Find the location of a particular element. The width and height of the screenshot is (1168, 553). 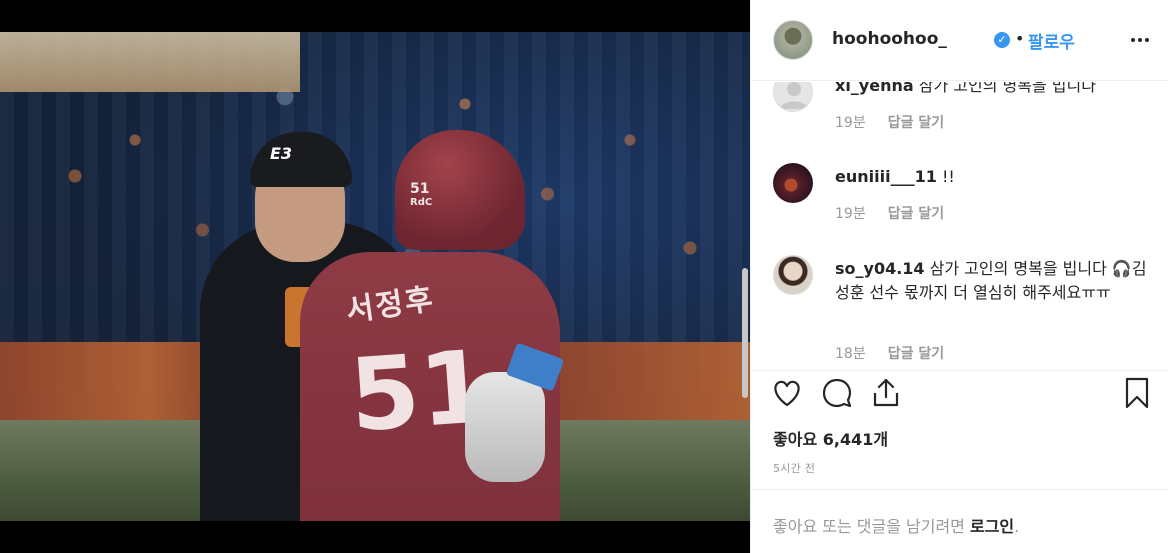

cap-logo: E3 is located at coordinates (281, 153).